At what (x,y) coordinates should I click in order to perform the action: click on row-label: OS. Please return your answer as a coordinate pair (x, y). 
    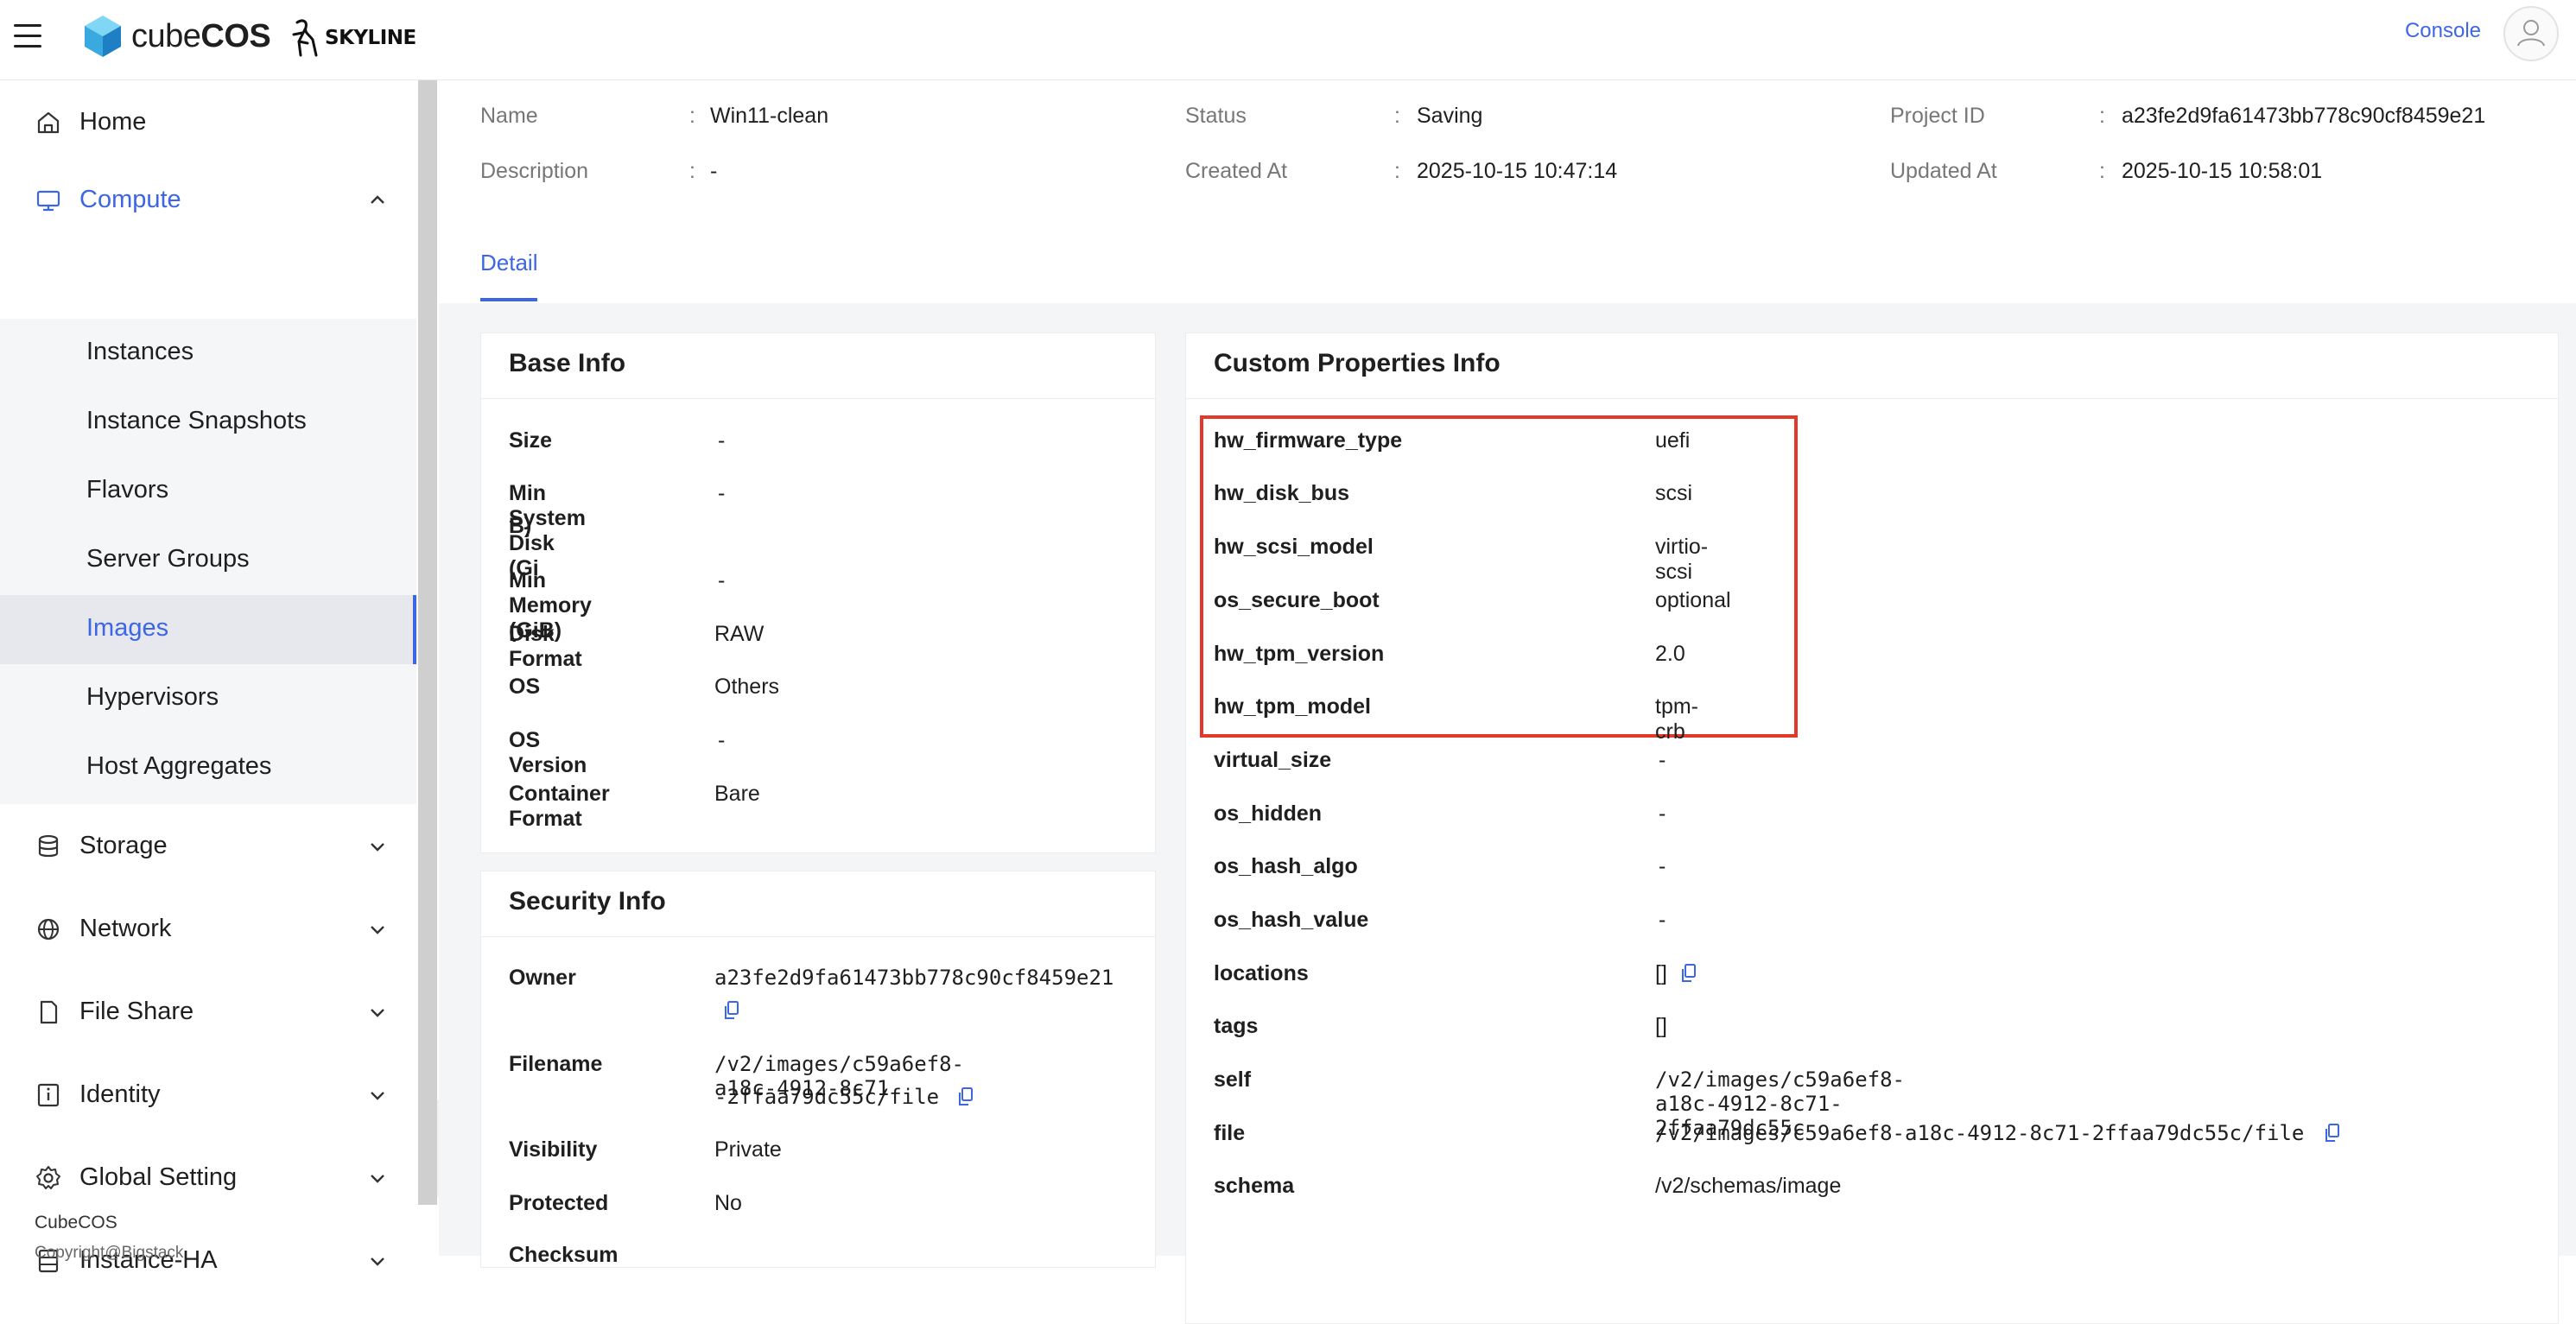
    Looking at the image, I should click on (525, 687).